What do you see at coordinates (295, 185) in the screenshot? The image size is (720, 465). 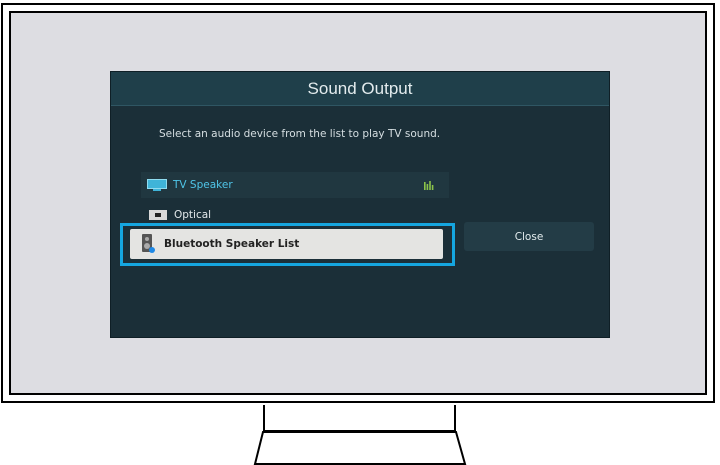 I see `device-item-tv-speaker: TV Speaker` at bounding box center [295, 185].